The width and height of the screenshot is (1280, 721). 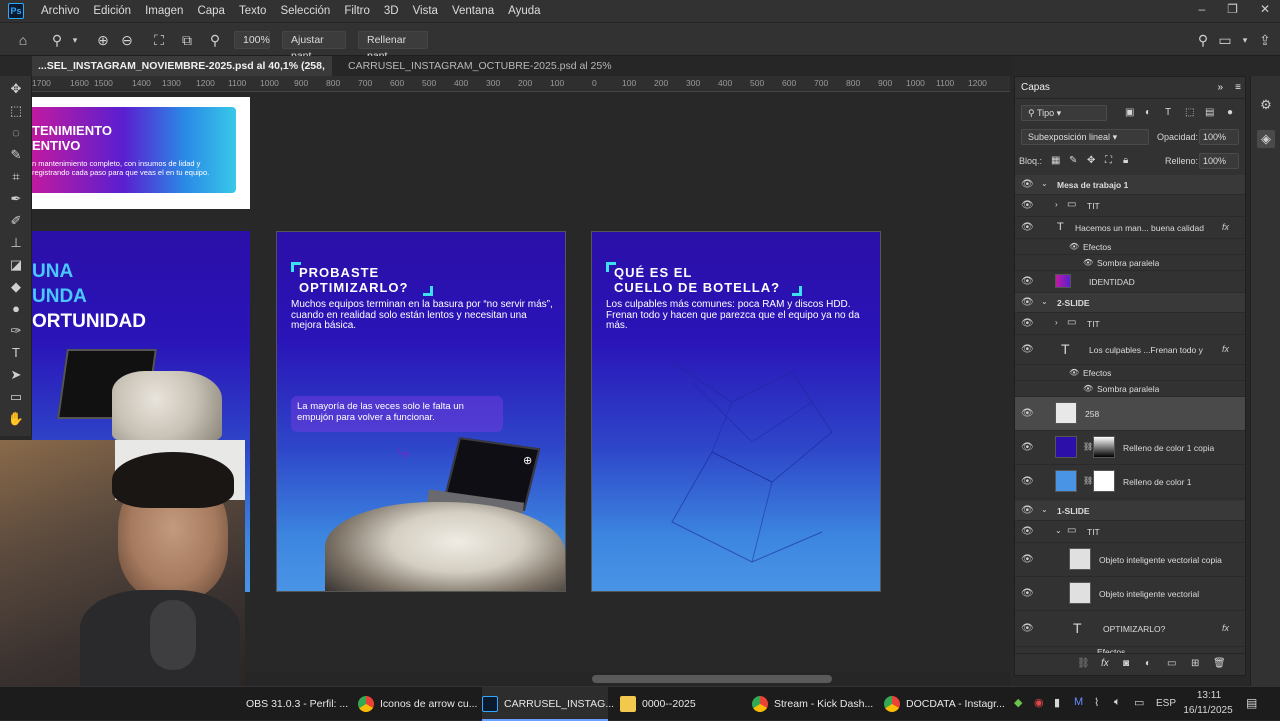 I want to click on menu-imagen: Imagen, so click(x=164, y=11).